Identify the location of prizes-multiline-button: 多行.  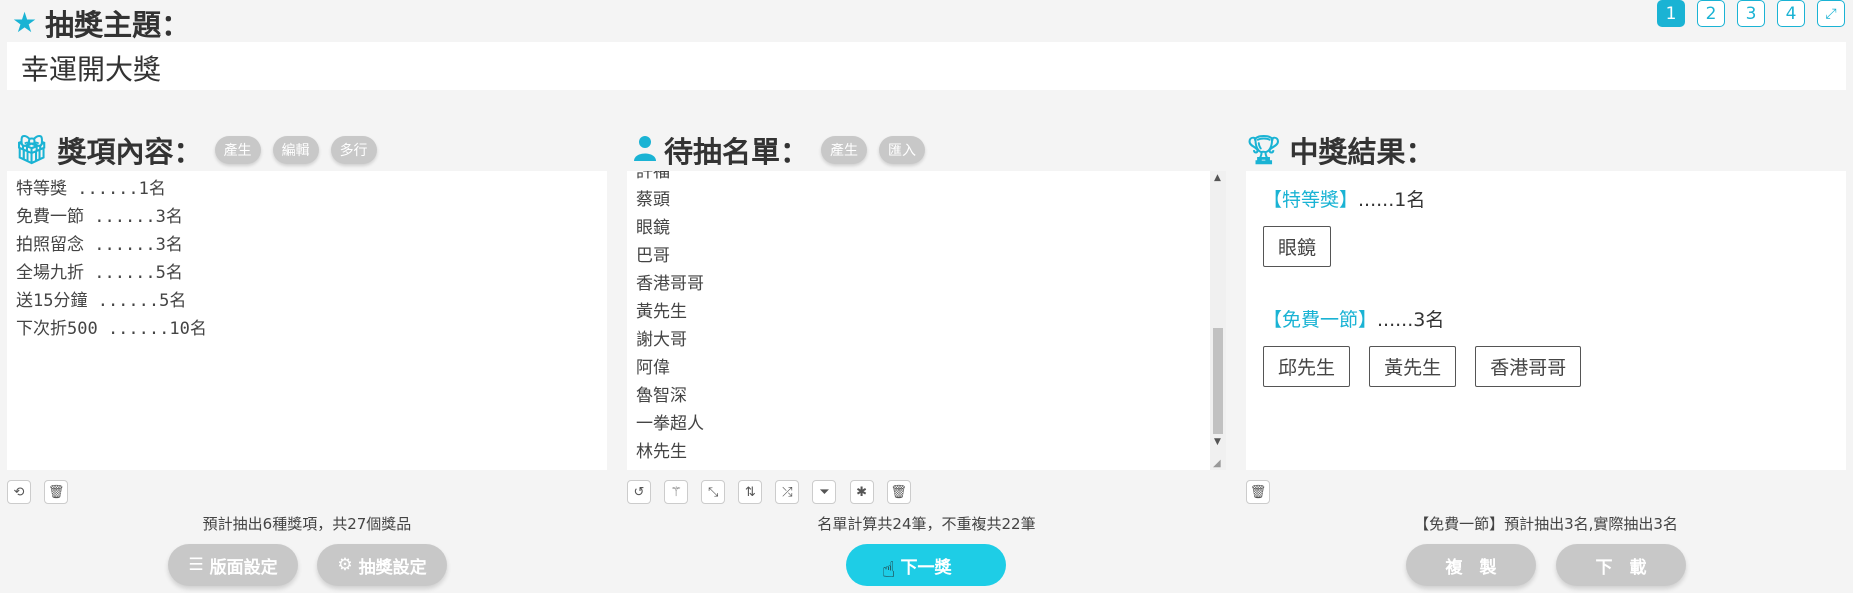
(353, 150).